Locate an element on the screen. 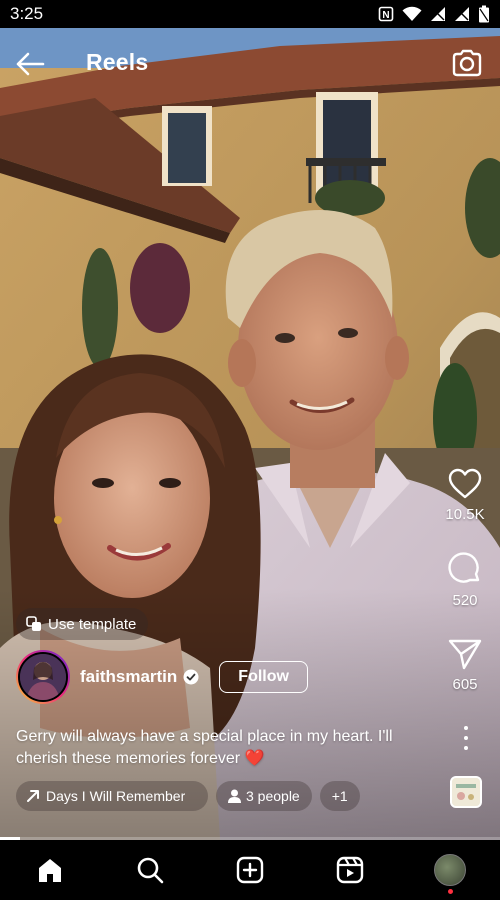 This screenshot has width=500, height=900. back-button is located at coordinates (30, 64).